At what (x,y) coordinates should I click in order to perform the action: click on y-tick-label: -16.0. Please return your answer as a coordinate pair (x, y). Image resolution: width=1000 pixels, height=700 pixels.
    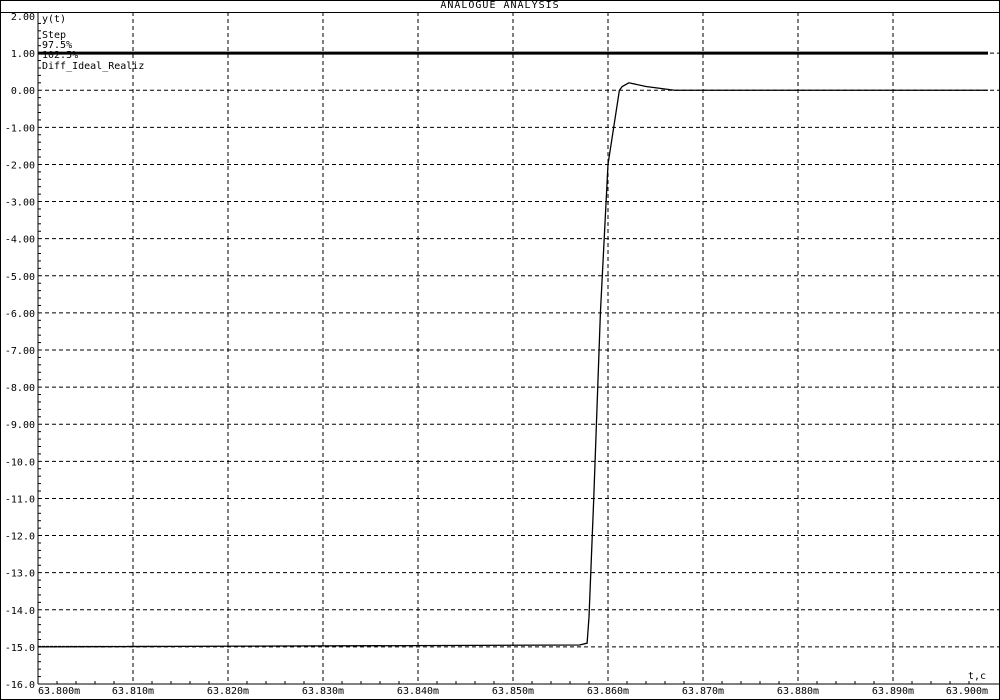
    Looking at the image, I should click on (20, 685).